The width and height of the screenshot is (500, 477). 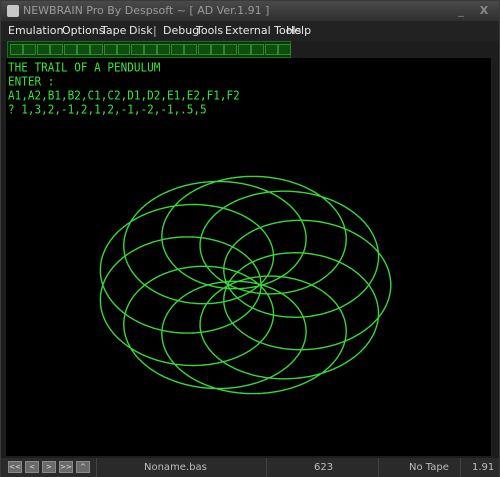 What do you see at coordinates (32, 467) in the screenshot?
I see `back-button: <` at bounding box center [32, 467].